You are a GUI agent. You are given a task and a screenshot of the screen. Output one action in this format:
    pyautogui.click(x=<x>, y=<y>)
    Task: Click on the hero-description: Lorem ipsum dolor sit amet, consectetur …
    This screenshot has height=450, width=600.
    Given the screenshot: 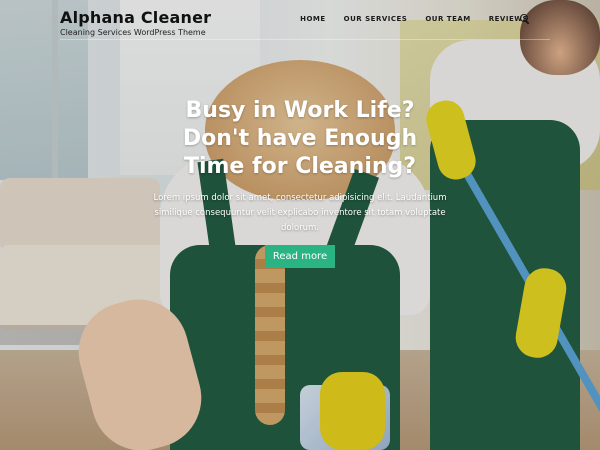 What is the action you would take?
    pyautogui.click(x=300, y=213)
    